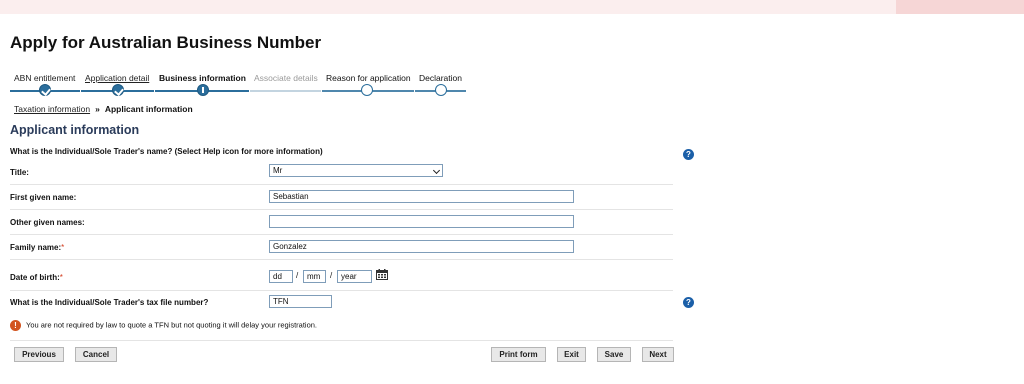 This screenshot has height=384, width=1024. What do you see at coordinates (658, 354) in the screenshot?
I see `next-button: Next` at bounding box center [658, 354].